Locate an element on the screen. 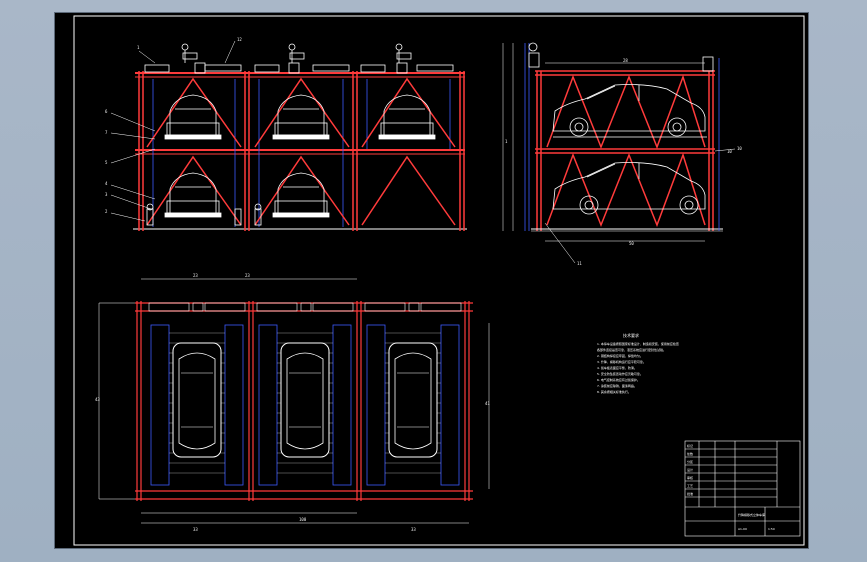 The height and width of the screenshot is (562, 867). upper-car-rear-views is located at coordinates (300, 117).